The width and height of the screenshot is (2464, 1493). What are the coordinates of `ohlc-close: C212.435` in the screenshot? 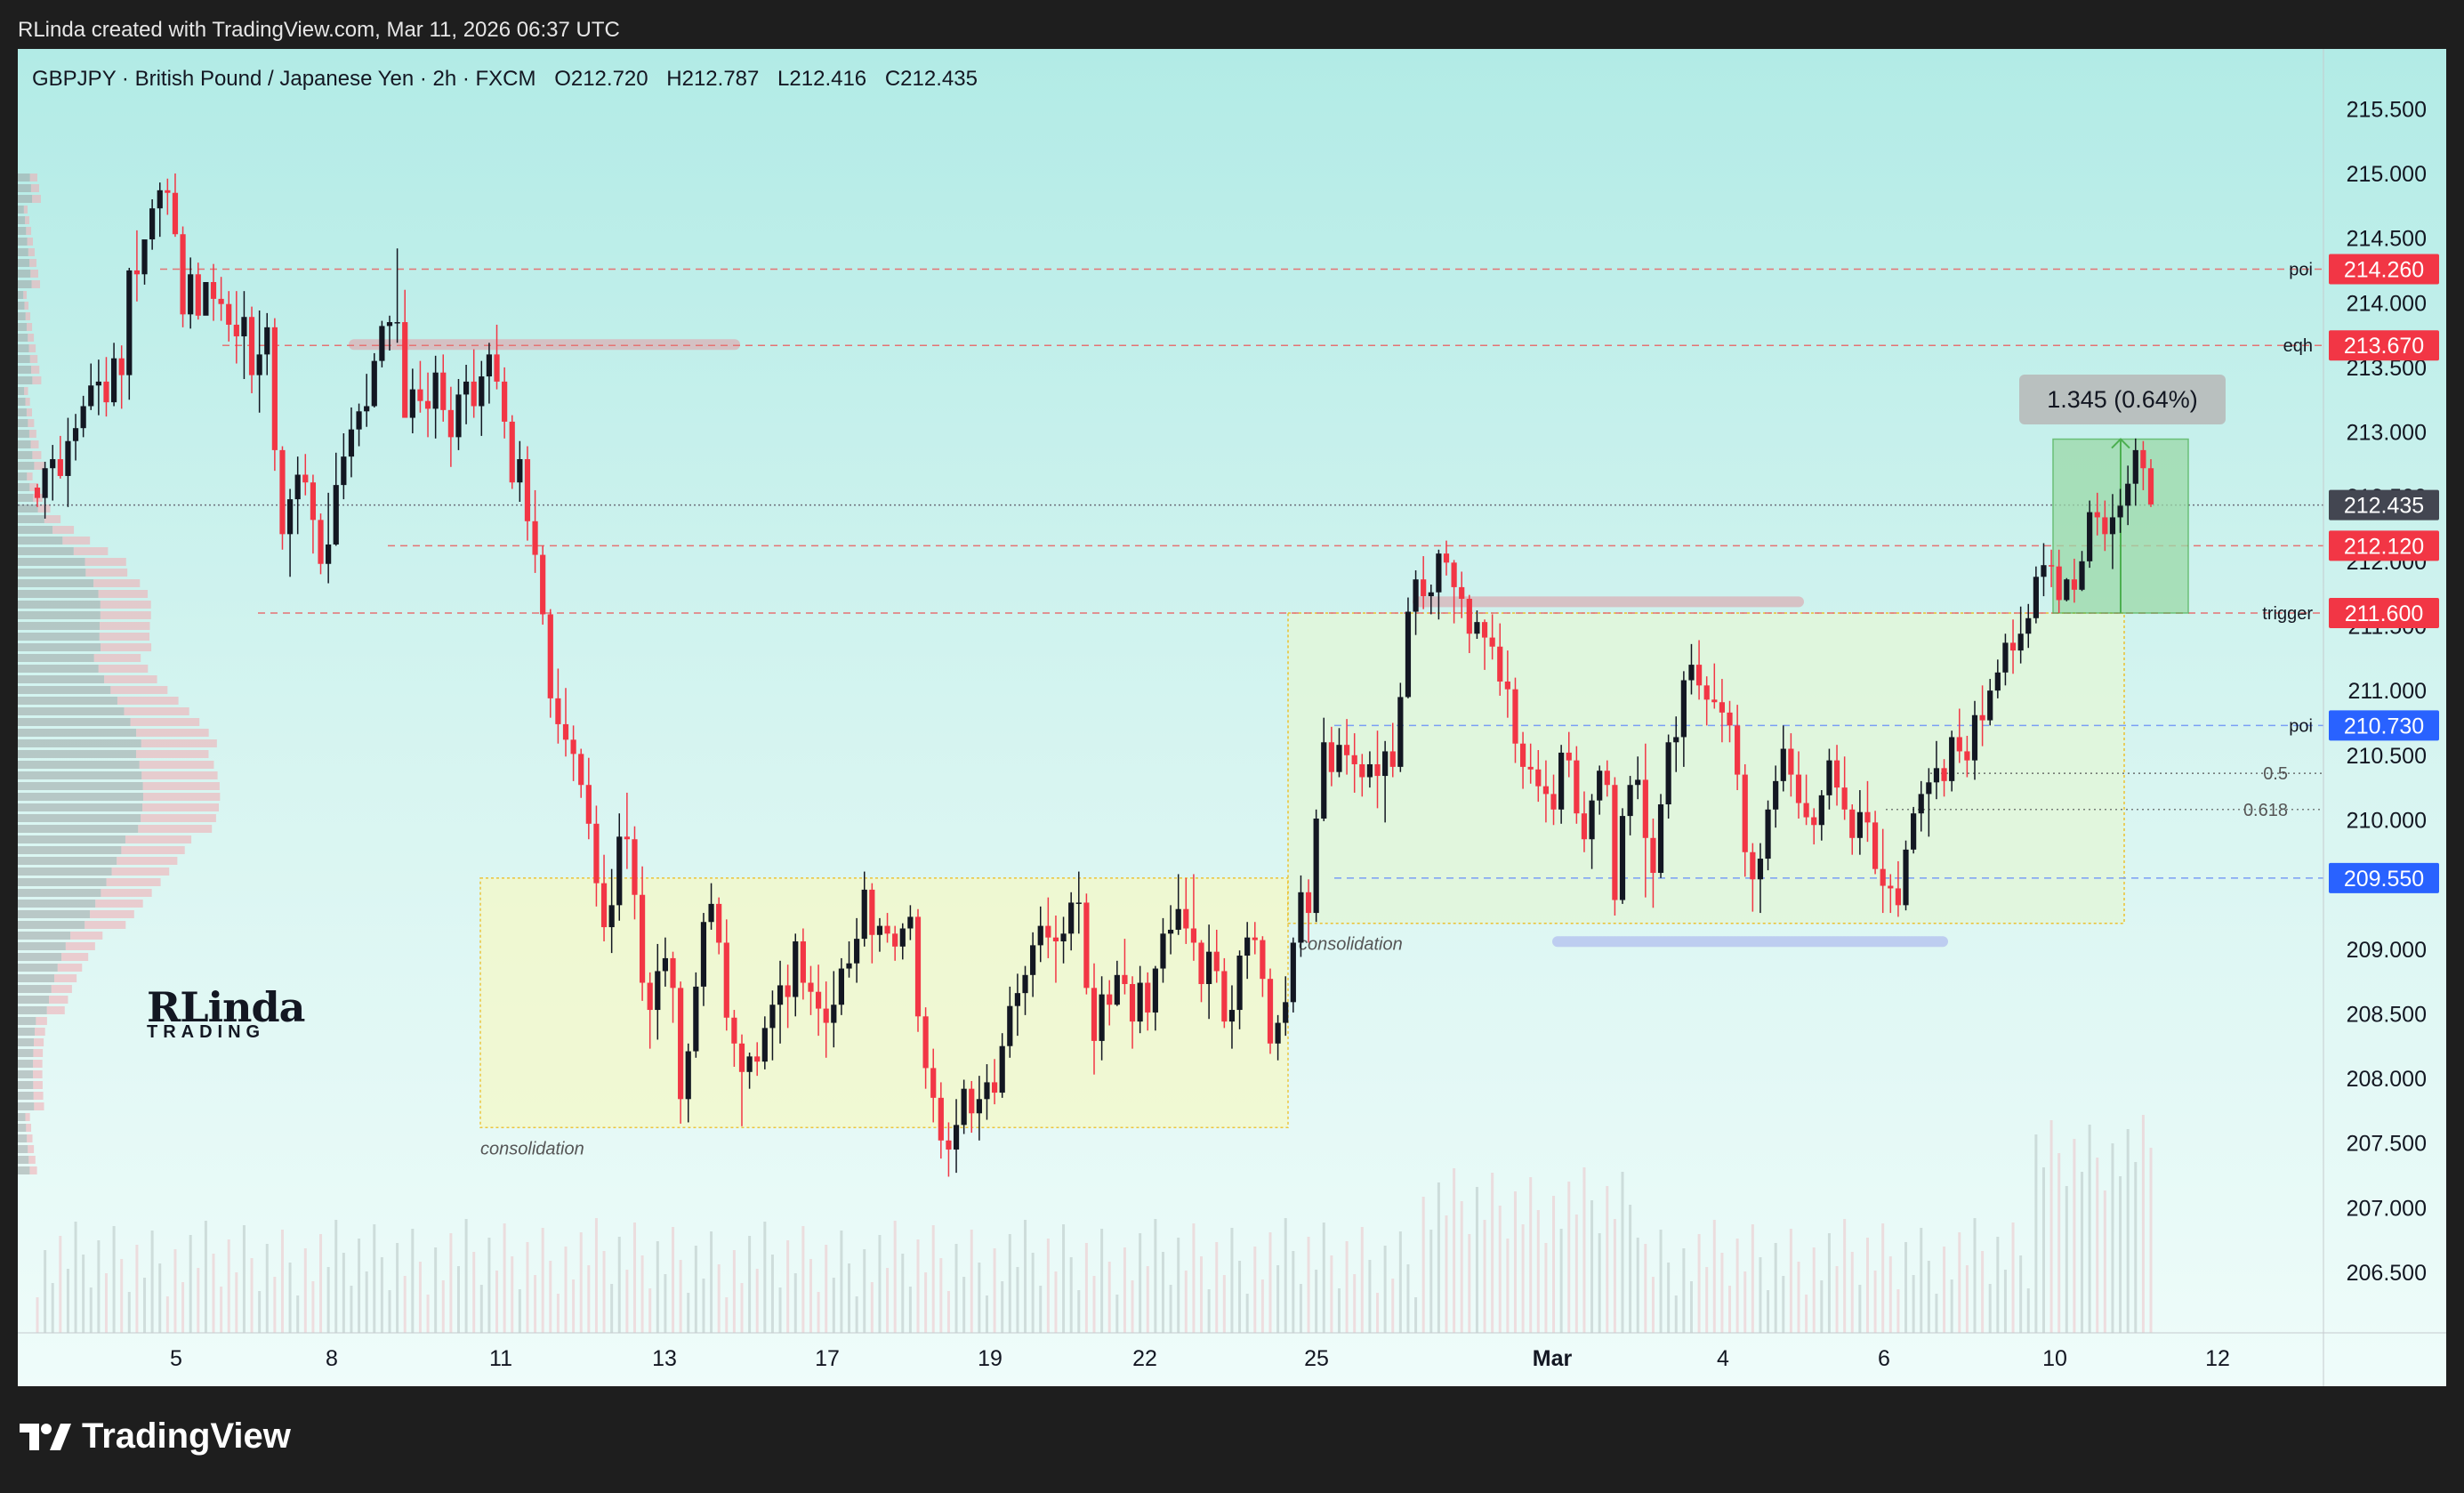 It's located at (931, 79).